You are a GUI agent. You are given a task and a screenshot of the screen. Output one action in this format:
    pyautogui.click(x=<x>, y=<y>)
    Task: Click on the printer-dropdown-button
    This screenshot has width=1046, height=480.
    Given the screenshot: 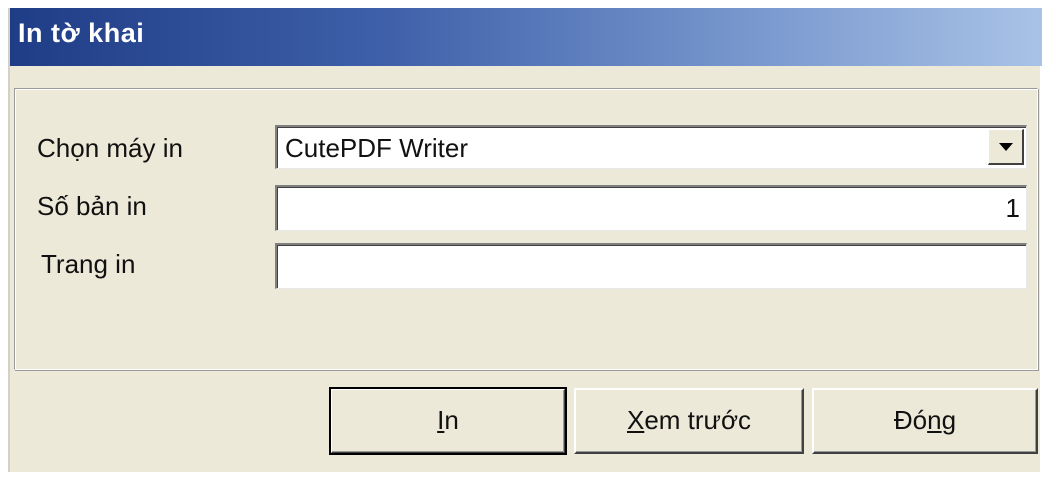 What is the action you would take?
    pyautogui.click(x=1006, y=147)
    